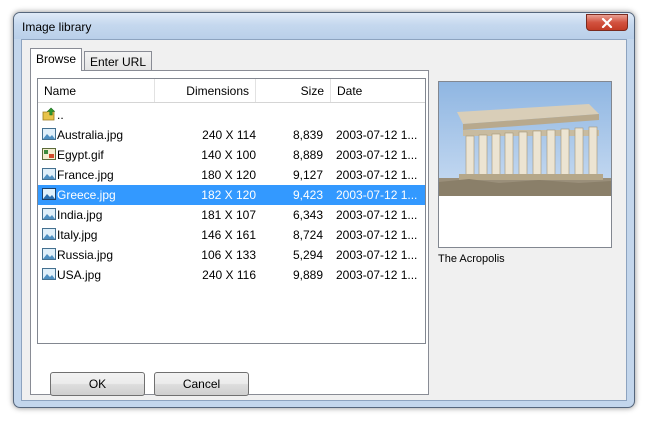 This screenshot has height=424, width=654. What do you see at coordinates (229, 135) in the screenshot?
I see `file-dimensions: 240 X 114` at bounding box center [229, 135].